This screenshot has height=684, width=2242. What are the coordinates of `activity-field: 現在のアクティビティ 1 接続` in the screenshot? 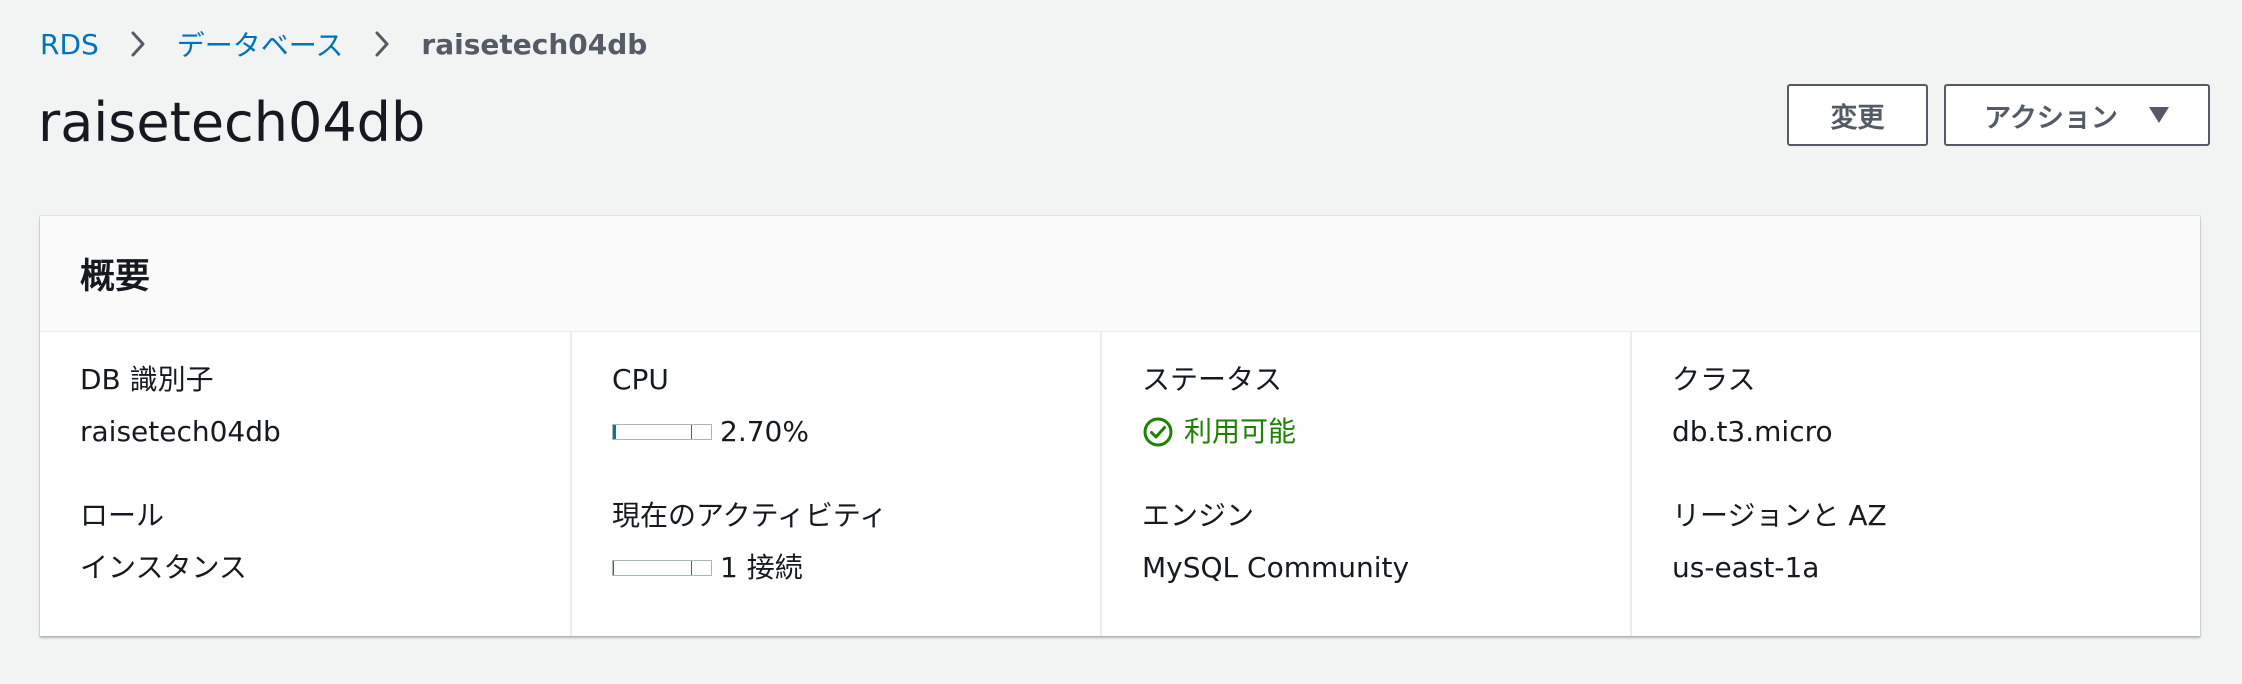 It's located at (856, 566).